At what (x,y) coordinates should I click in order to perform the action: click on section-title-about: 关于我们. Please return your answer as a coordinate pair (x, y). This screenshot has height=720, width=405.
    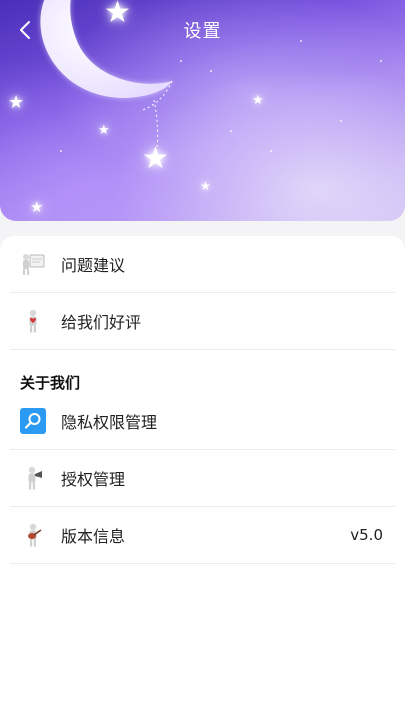
    Looking at the image, I should click on (50, 383).